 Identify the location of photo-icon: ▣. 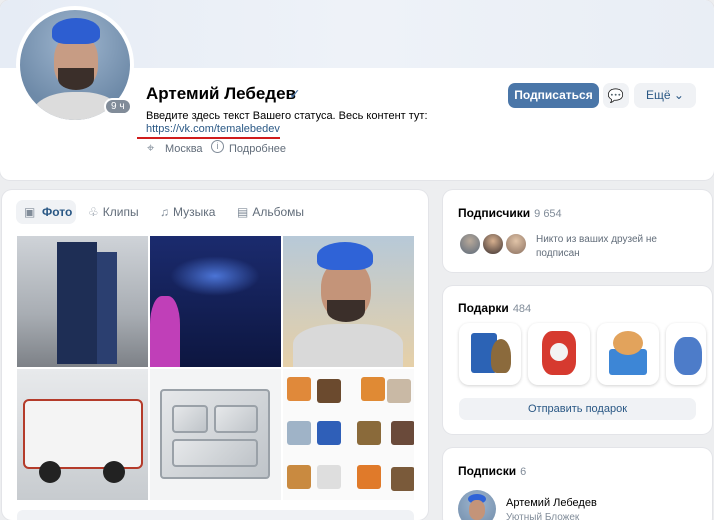
(30, 212).